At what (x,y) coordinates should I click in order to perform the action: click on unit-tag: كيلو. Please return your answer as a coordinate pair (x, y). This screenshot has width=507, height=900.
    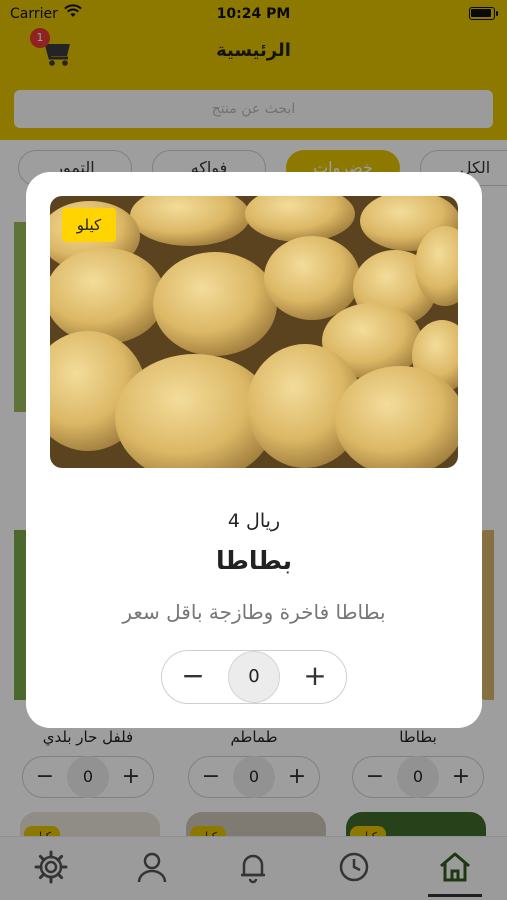
    Looking at the image, I should click on (89, 225).